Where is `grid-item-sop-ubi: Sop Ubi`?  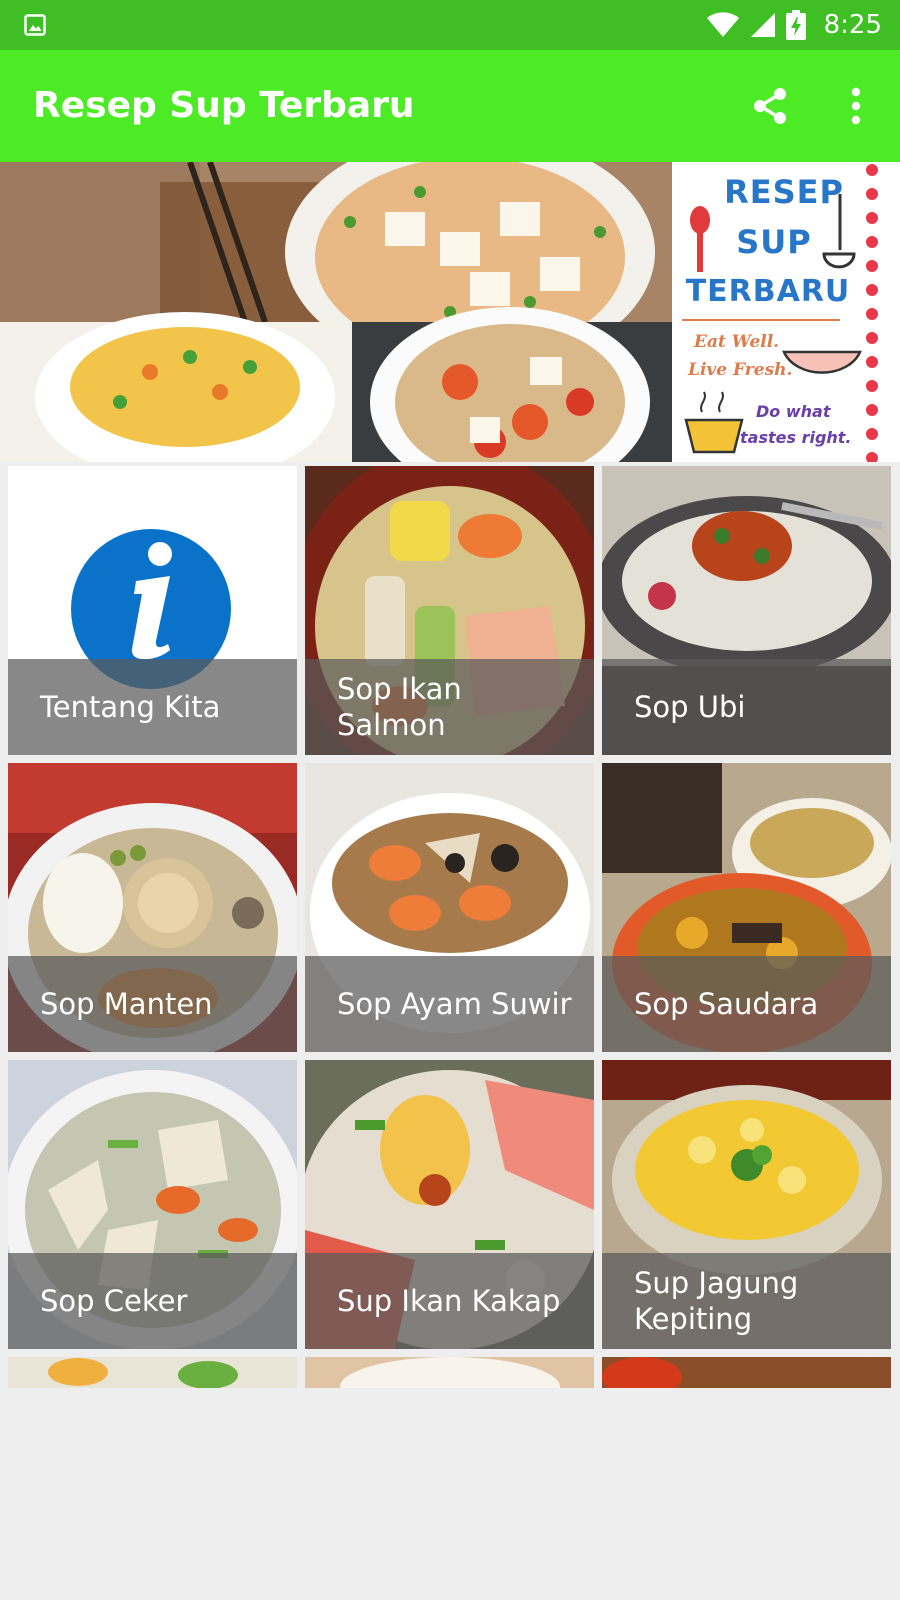
grid-item-sop-ubi: Sop Ubi is located at coordinates (746, 610).